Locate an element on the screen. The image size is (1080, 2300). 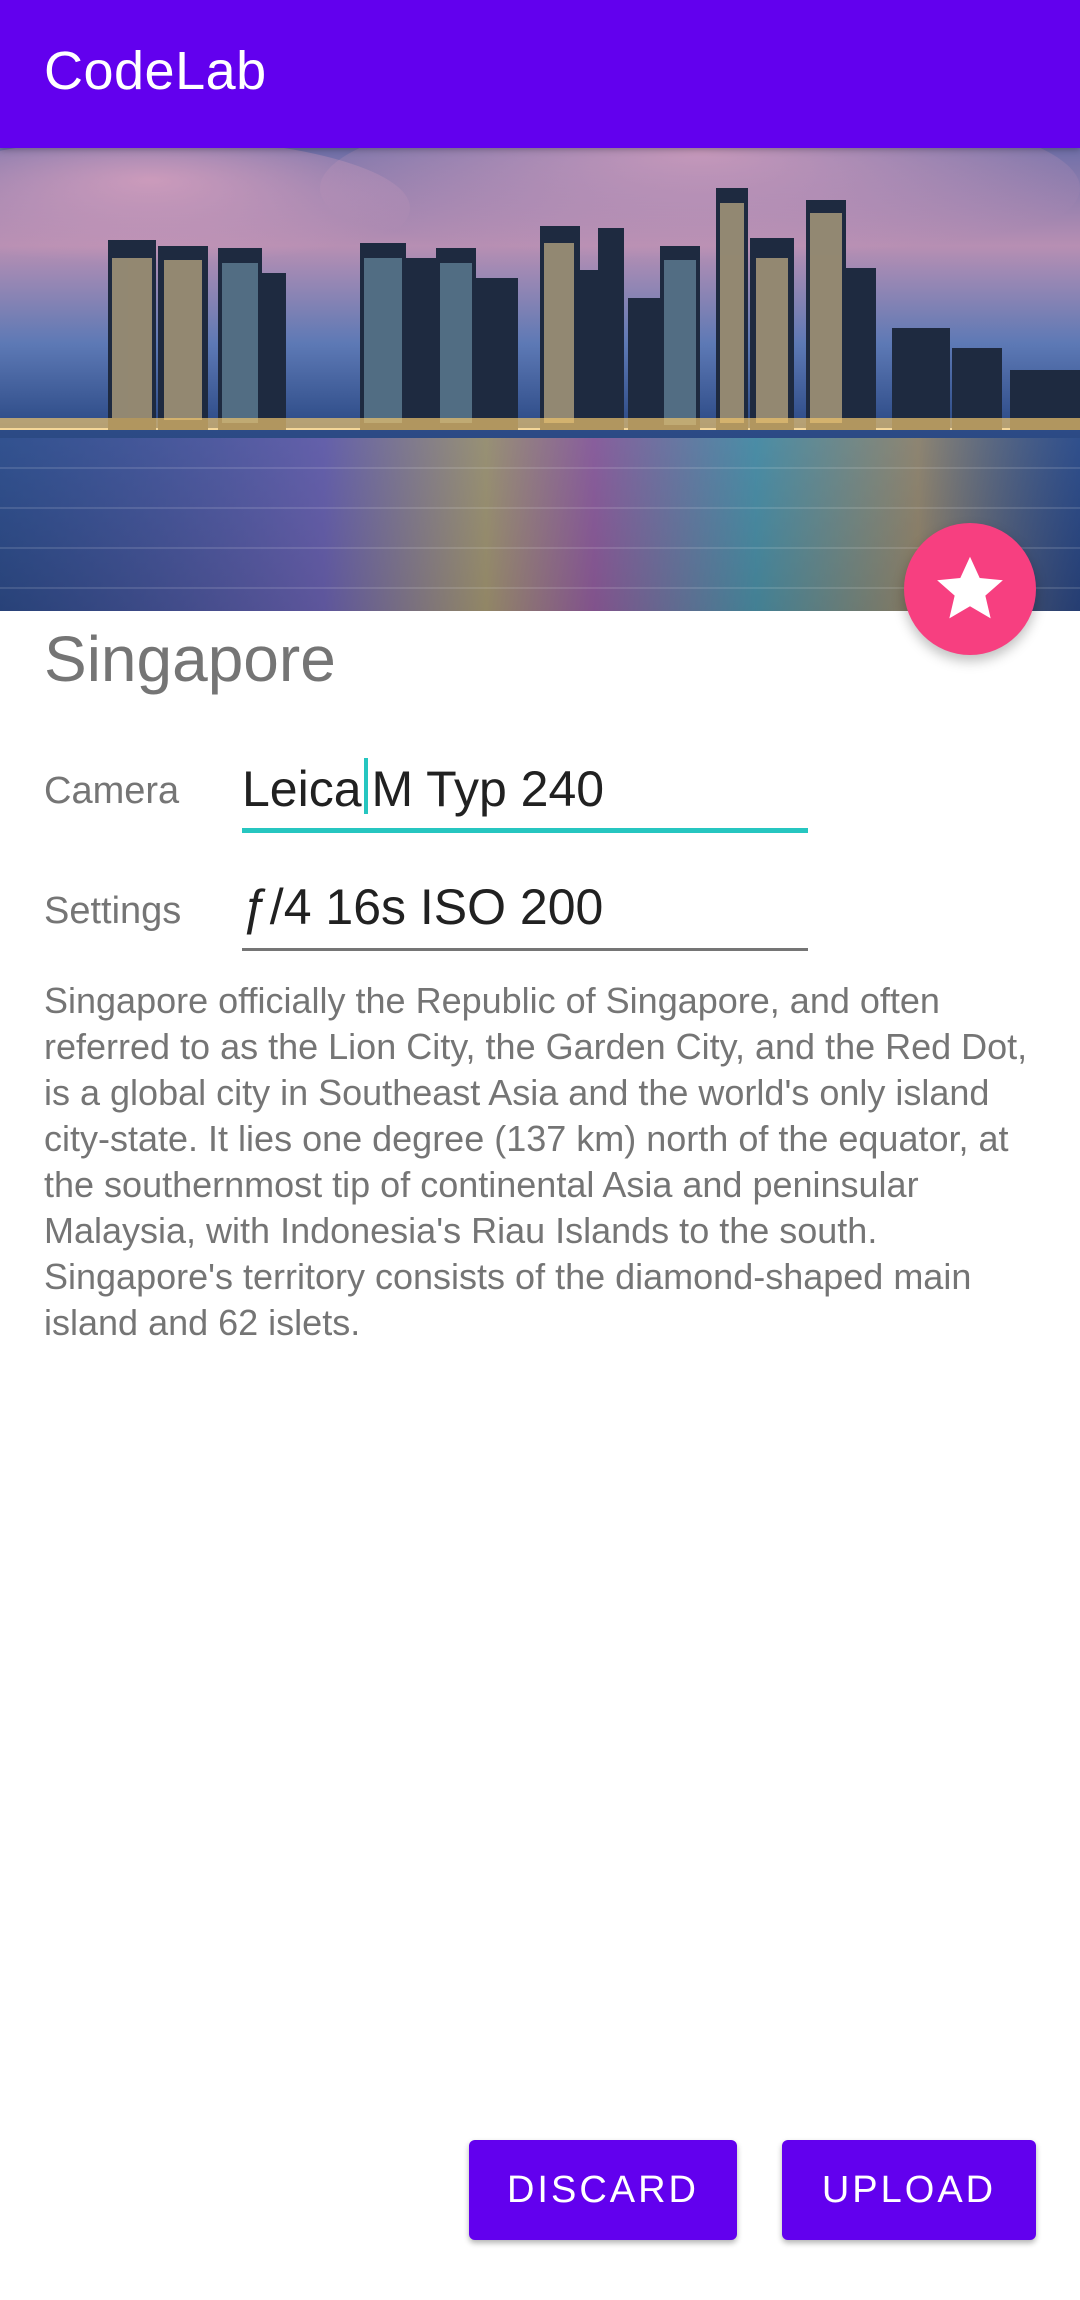
camera-input-text-before: Leica is located at coordinates (302, 789).